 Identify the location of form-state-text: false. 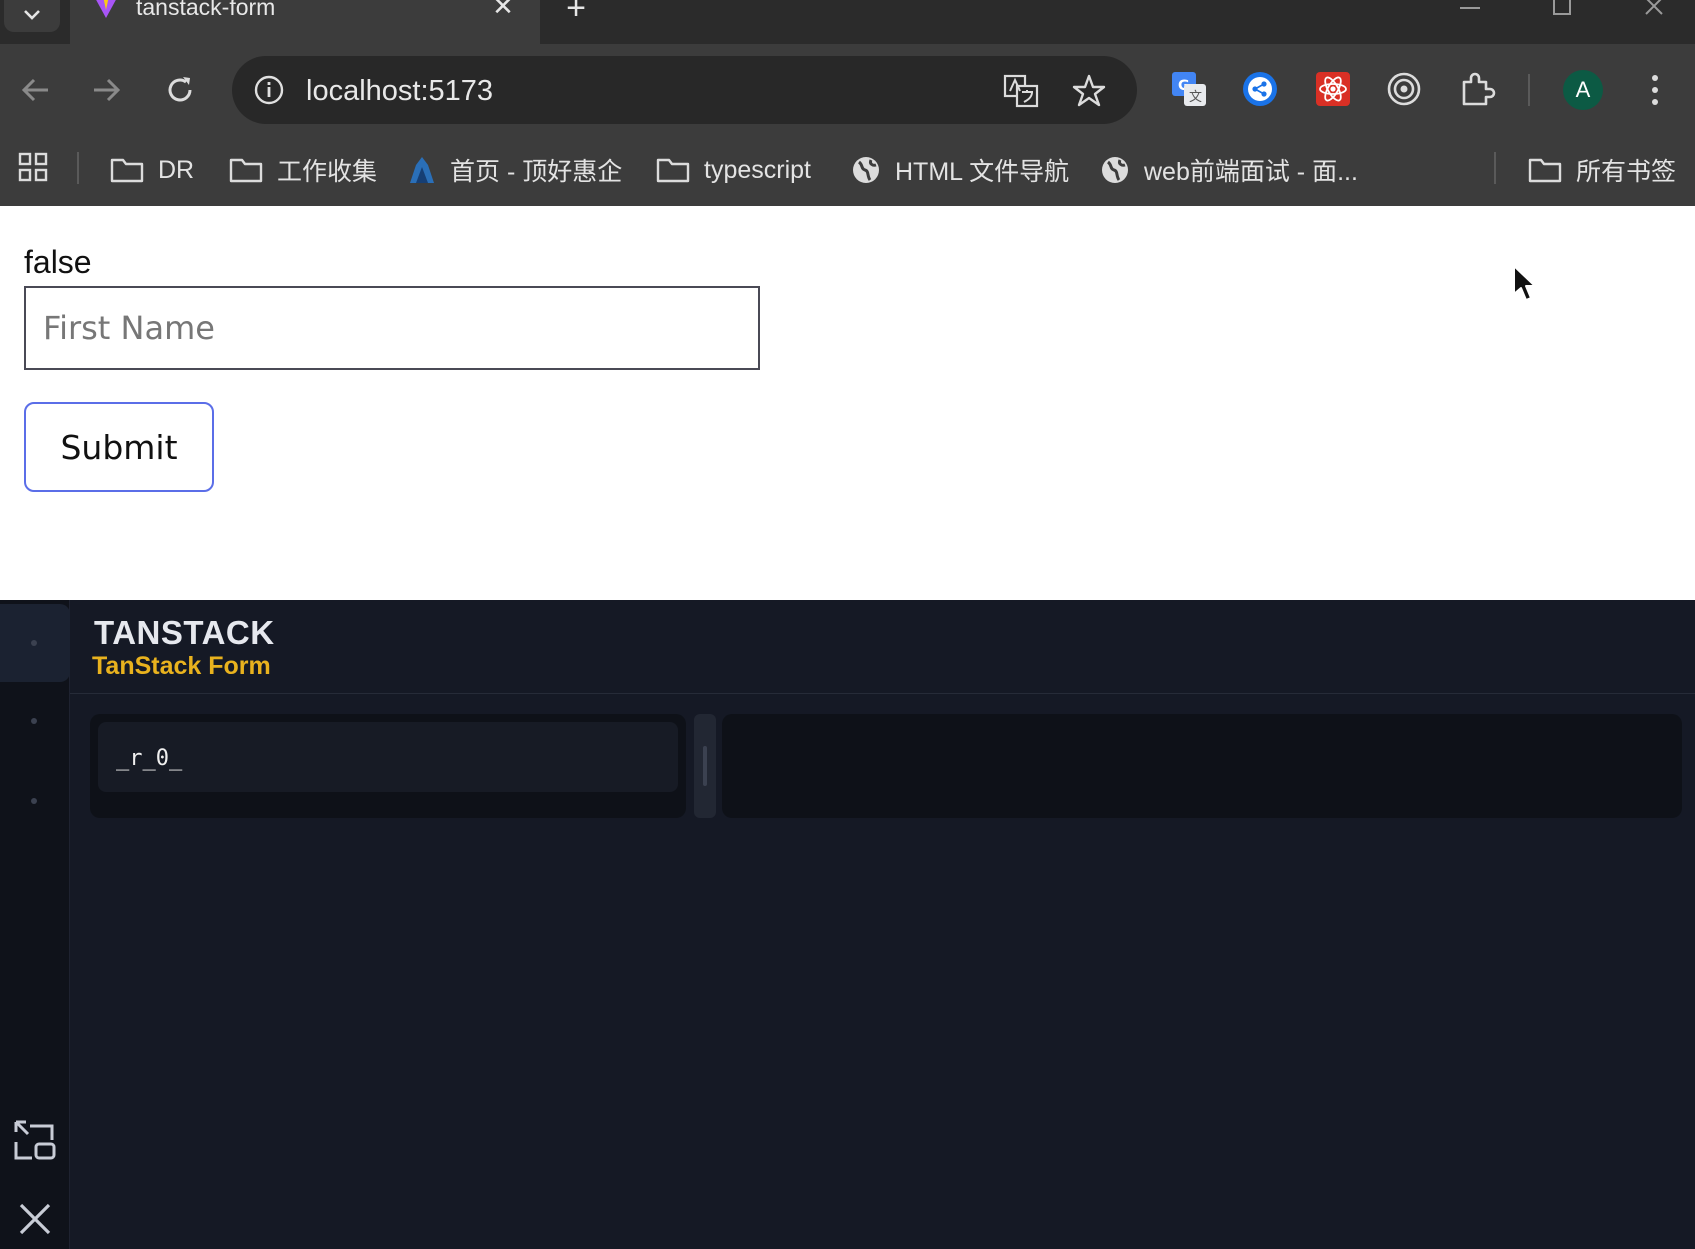
(58, 262).